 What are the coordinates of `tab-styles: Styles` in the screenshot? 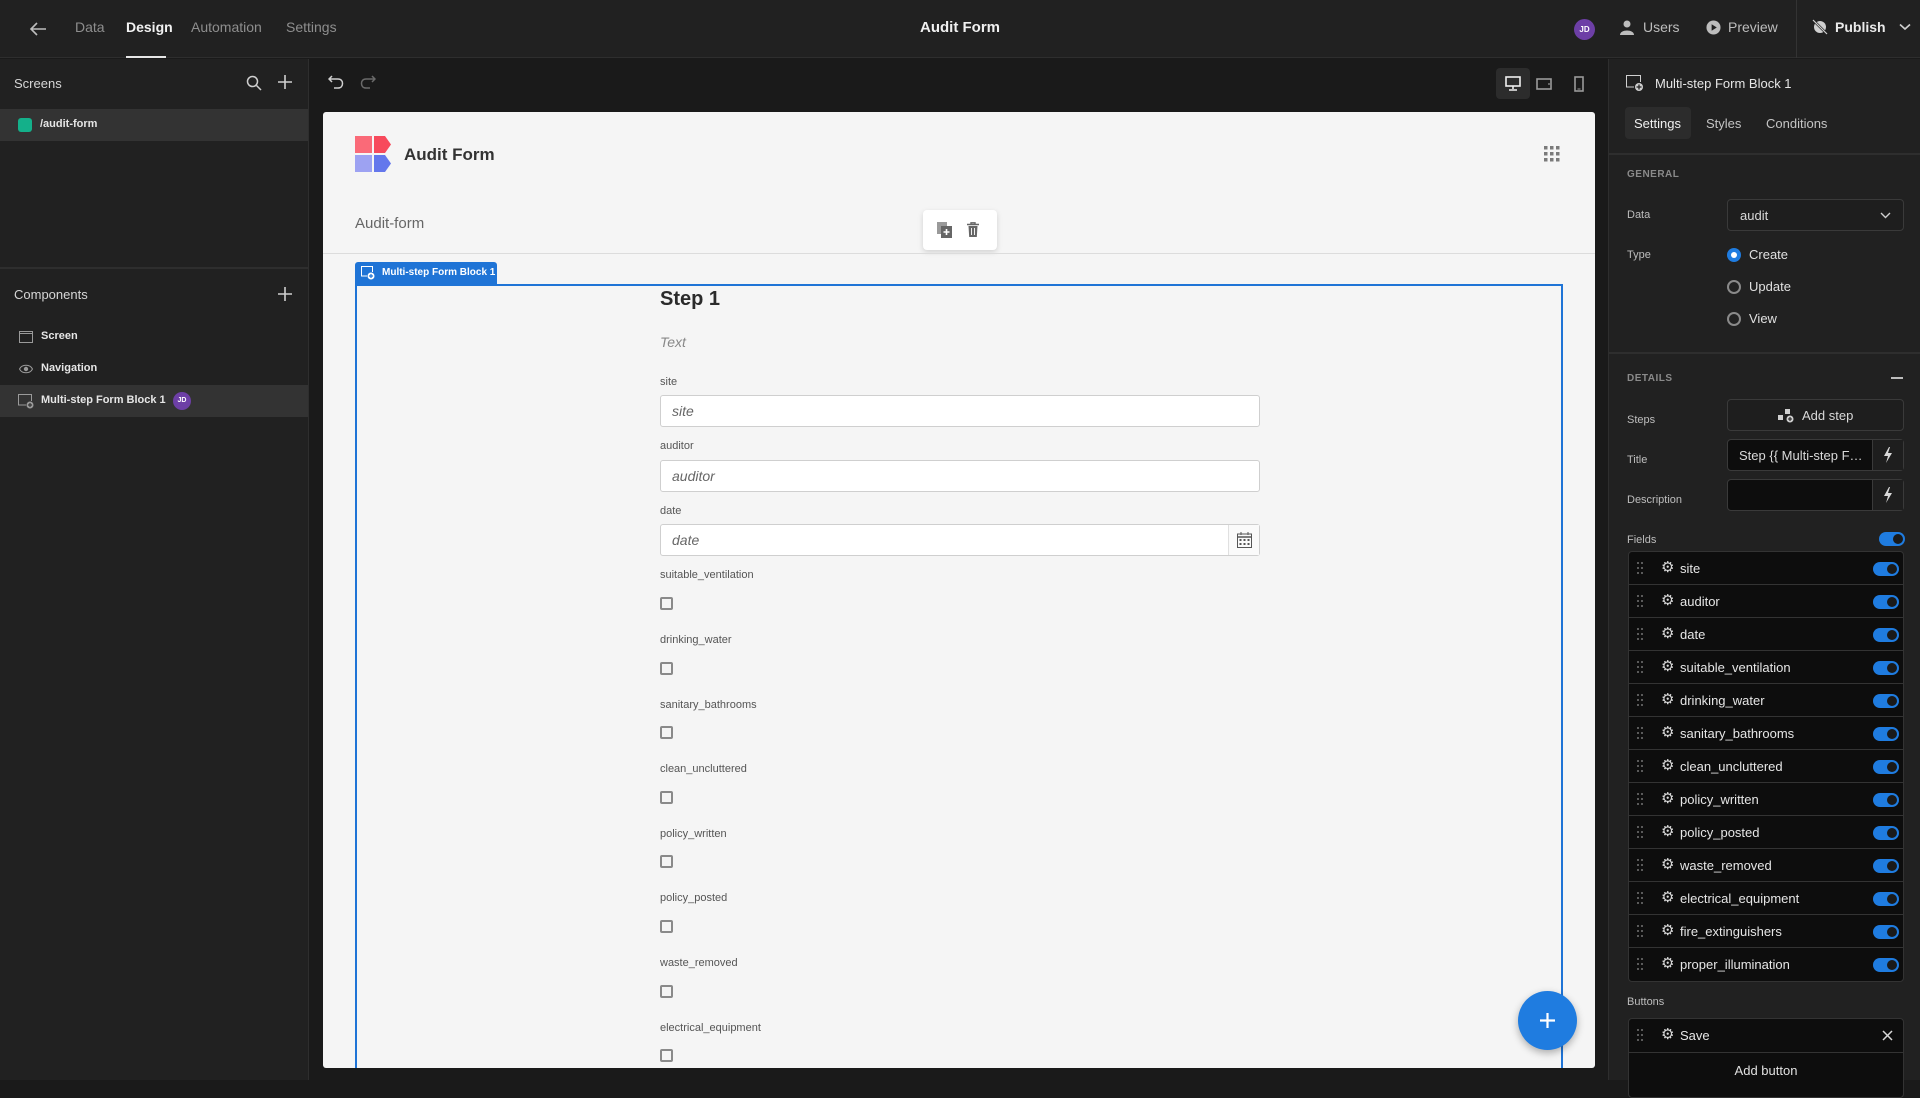 It's located at (1723, 123).